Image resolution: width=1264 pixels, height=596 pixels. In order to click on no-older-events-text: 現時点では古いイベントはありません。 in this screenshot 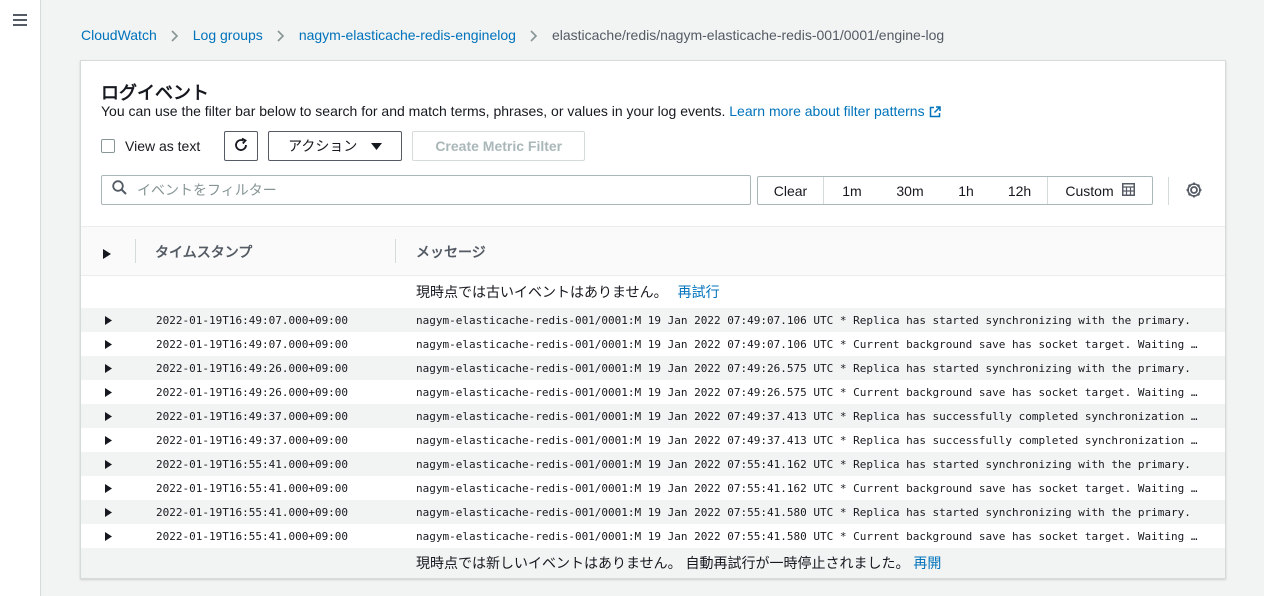, I will do `click(542, 292)`.